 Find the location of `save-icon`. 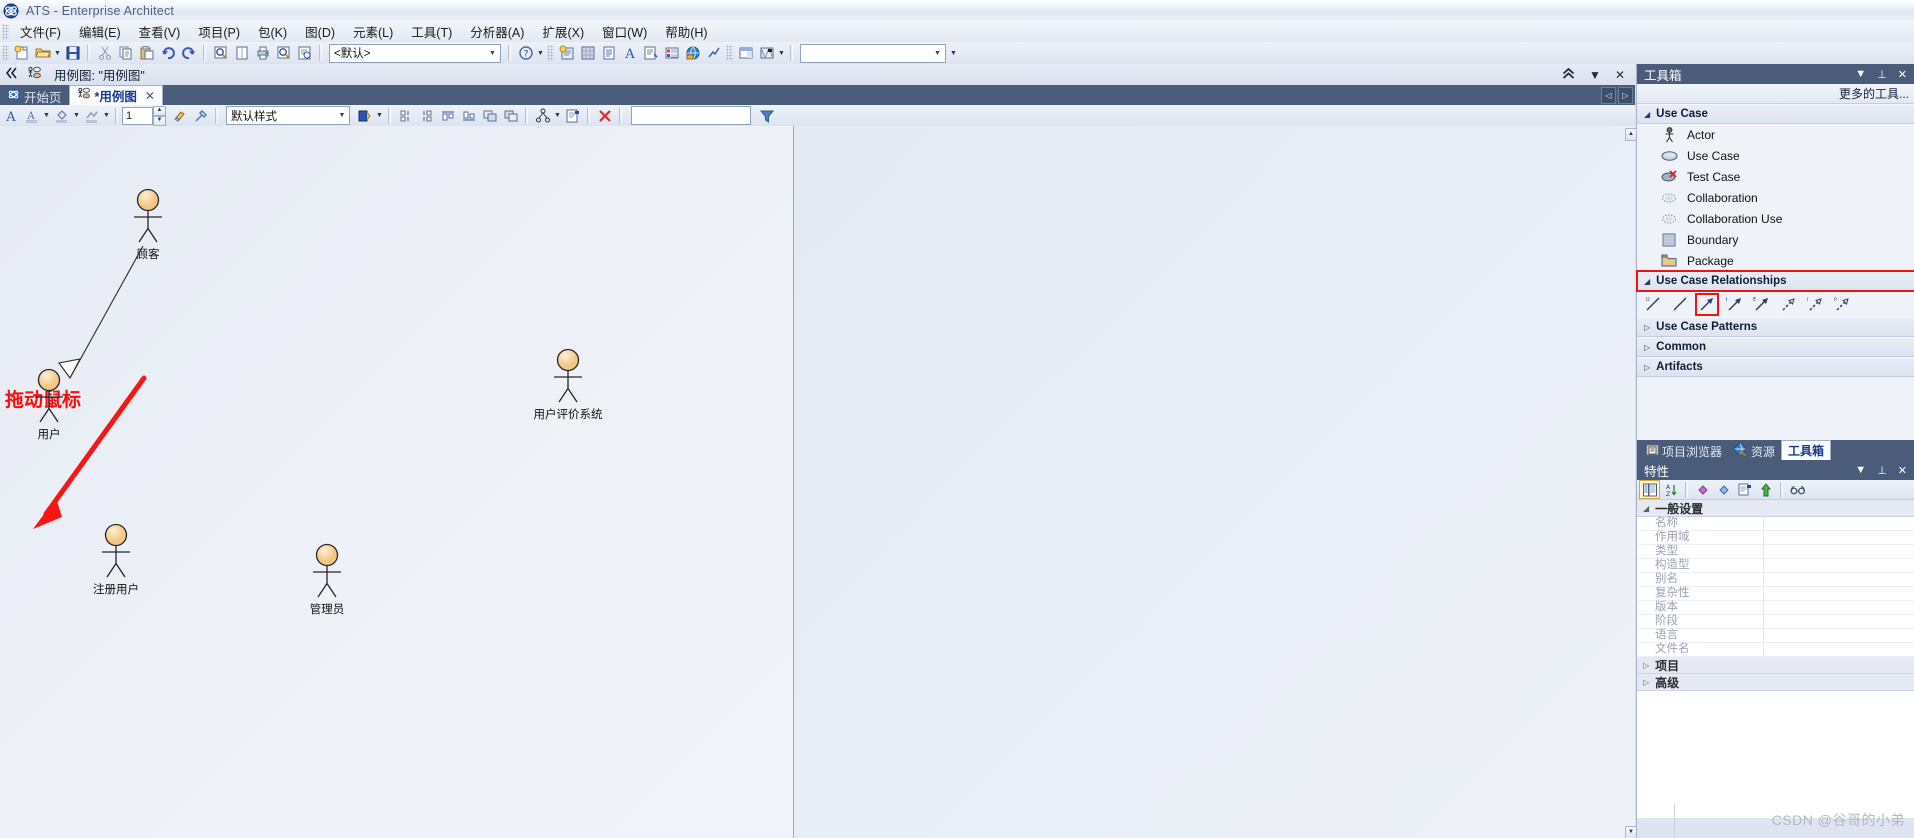

save-icon is located at coordinates (72, 53).